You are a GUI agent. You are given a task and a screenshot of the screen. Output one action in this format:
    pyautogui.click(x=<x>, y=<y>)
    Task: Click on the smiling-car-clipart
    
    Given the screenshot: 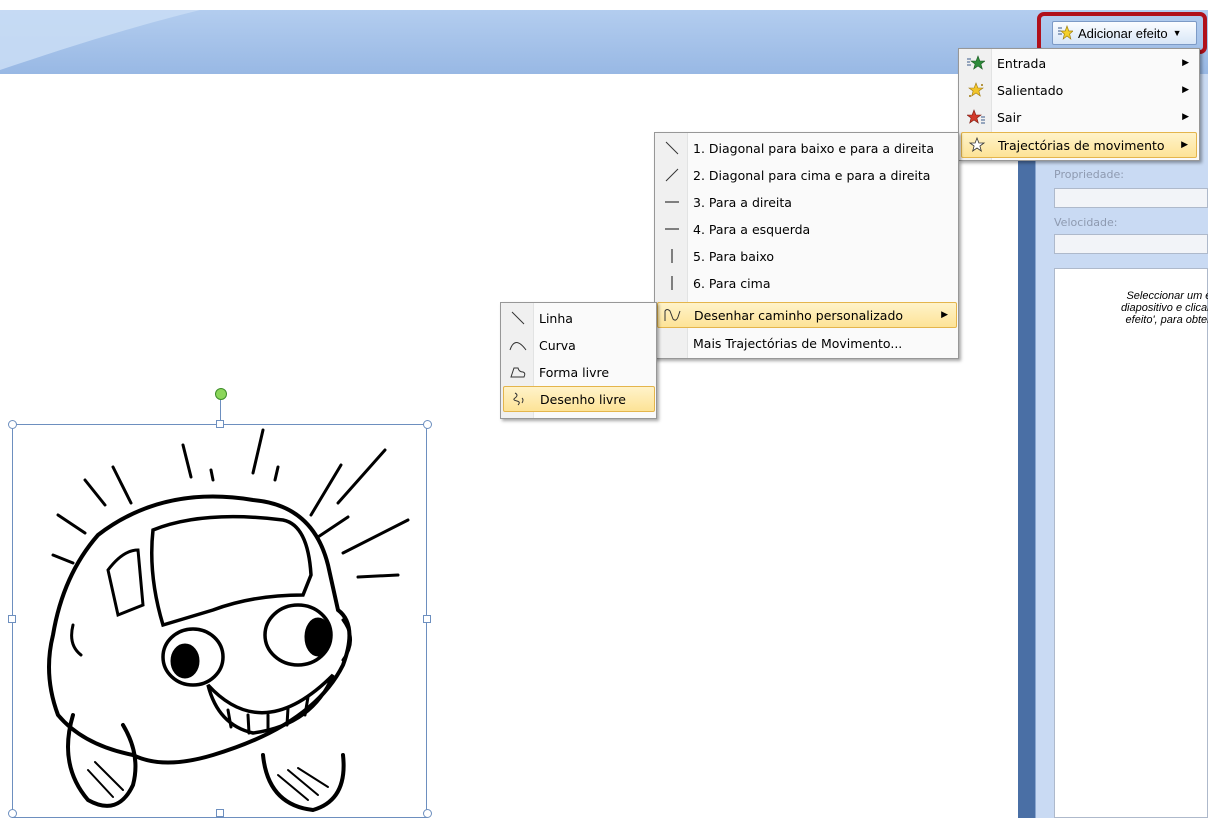 What is the action you would take?
    pyautogui.click(x=228, y=620)
    